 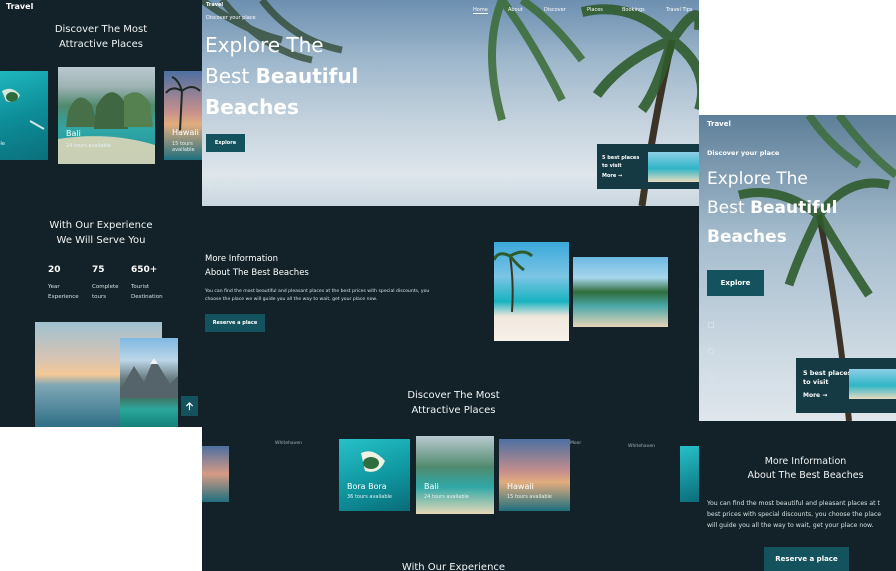 What do you see at coordinates (149, 378) in the screenshot?
I see `mountains-illustration` at bounding box center [149, 378].